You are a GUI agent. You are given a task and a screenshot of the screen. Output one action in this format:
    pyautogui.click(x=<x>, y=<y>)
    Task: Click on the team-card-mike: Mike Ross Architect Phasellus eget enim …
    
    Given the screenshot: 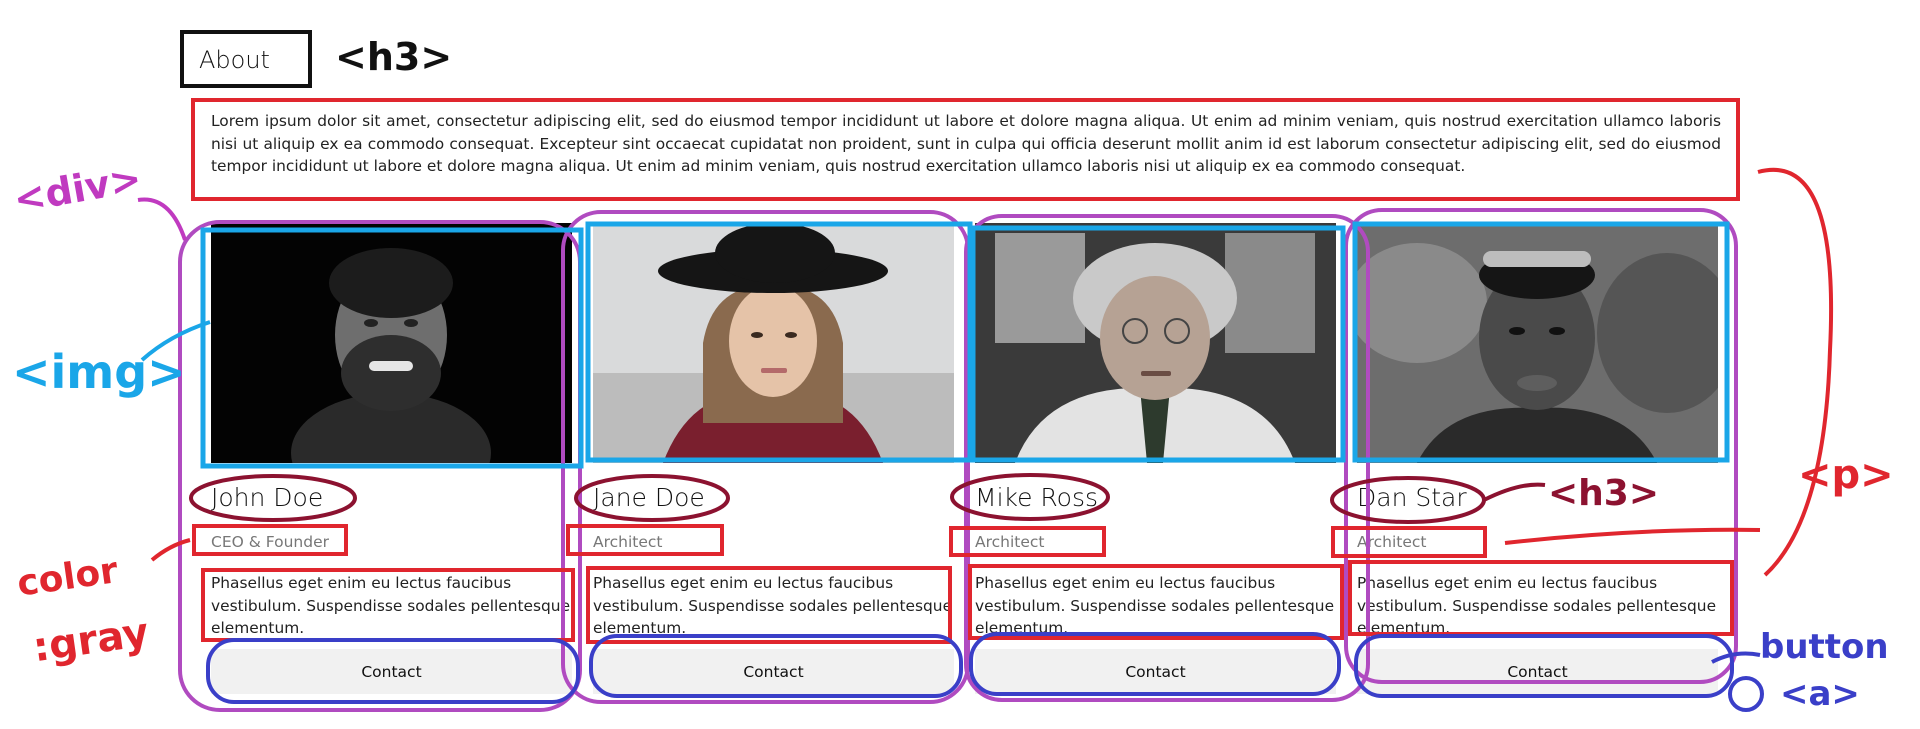 What is the action you would take?
    pyautogui.click(x=1155, y=465)
    